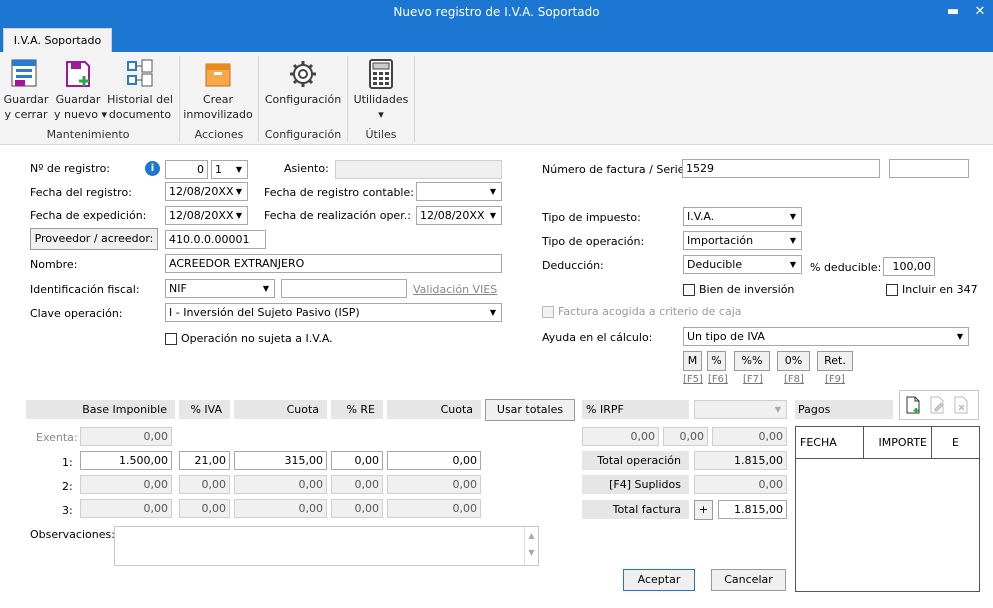 The width and height of the screenshot is (993, 608). What do you see at coordinates (781, 168) in the screenshot?
I see `num-factura-input: 1529` at bounding box center [781, 168].